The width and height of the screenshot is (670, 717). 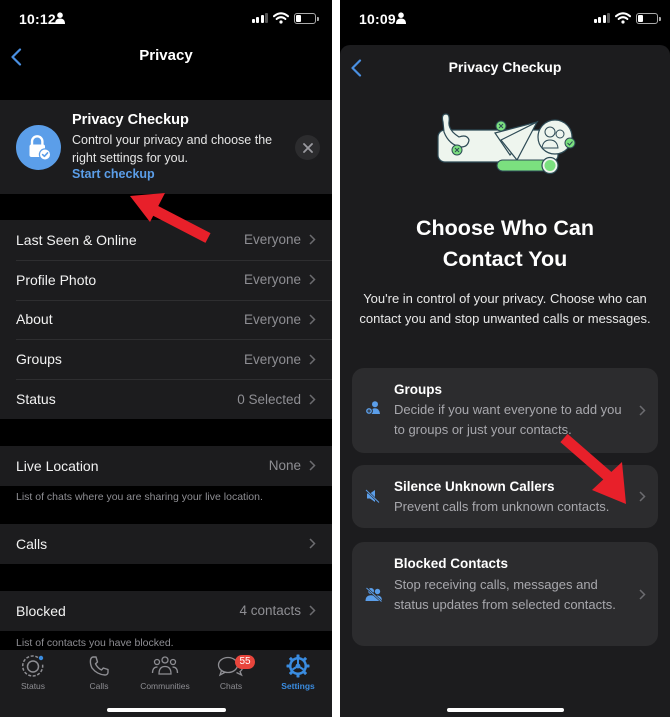 What do you see at coordinates (451, 563) in the screenshot?
I see `card-title: Blocked Contacts` at bounding box center [451, 563].